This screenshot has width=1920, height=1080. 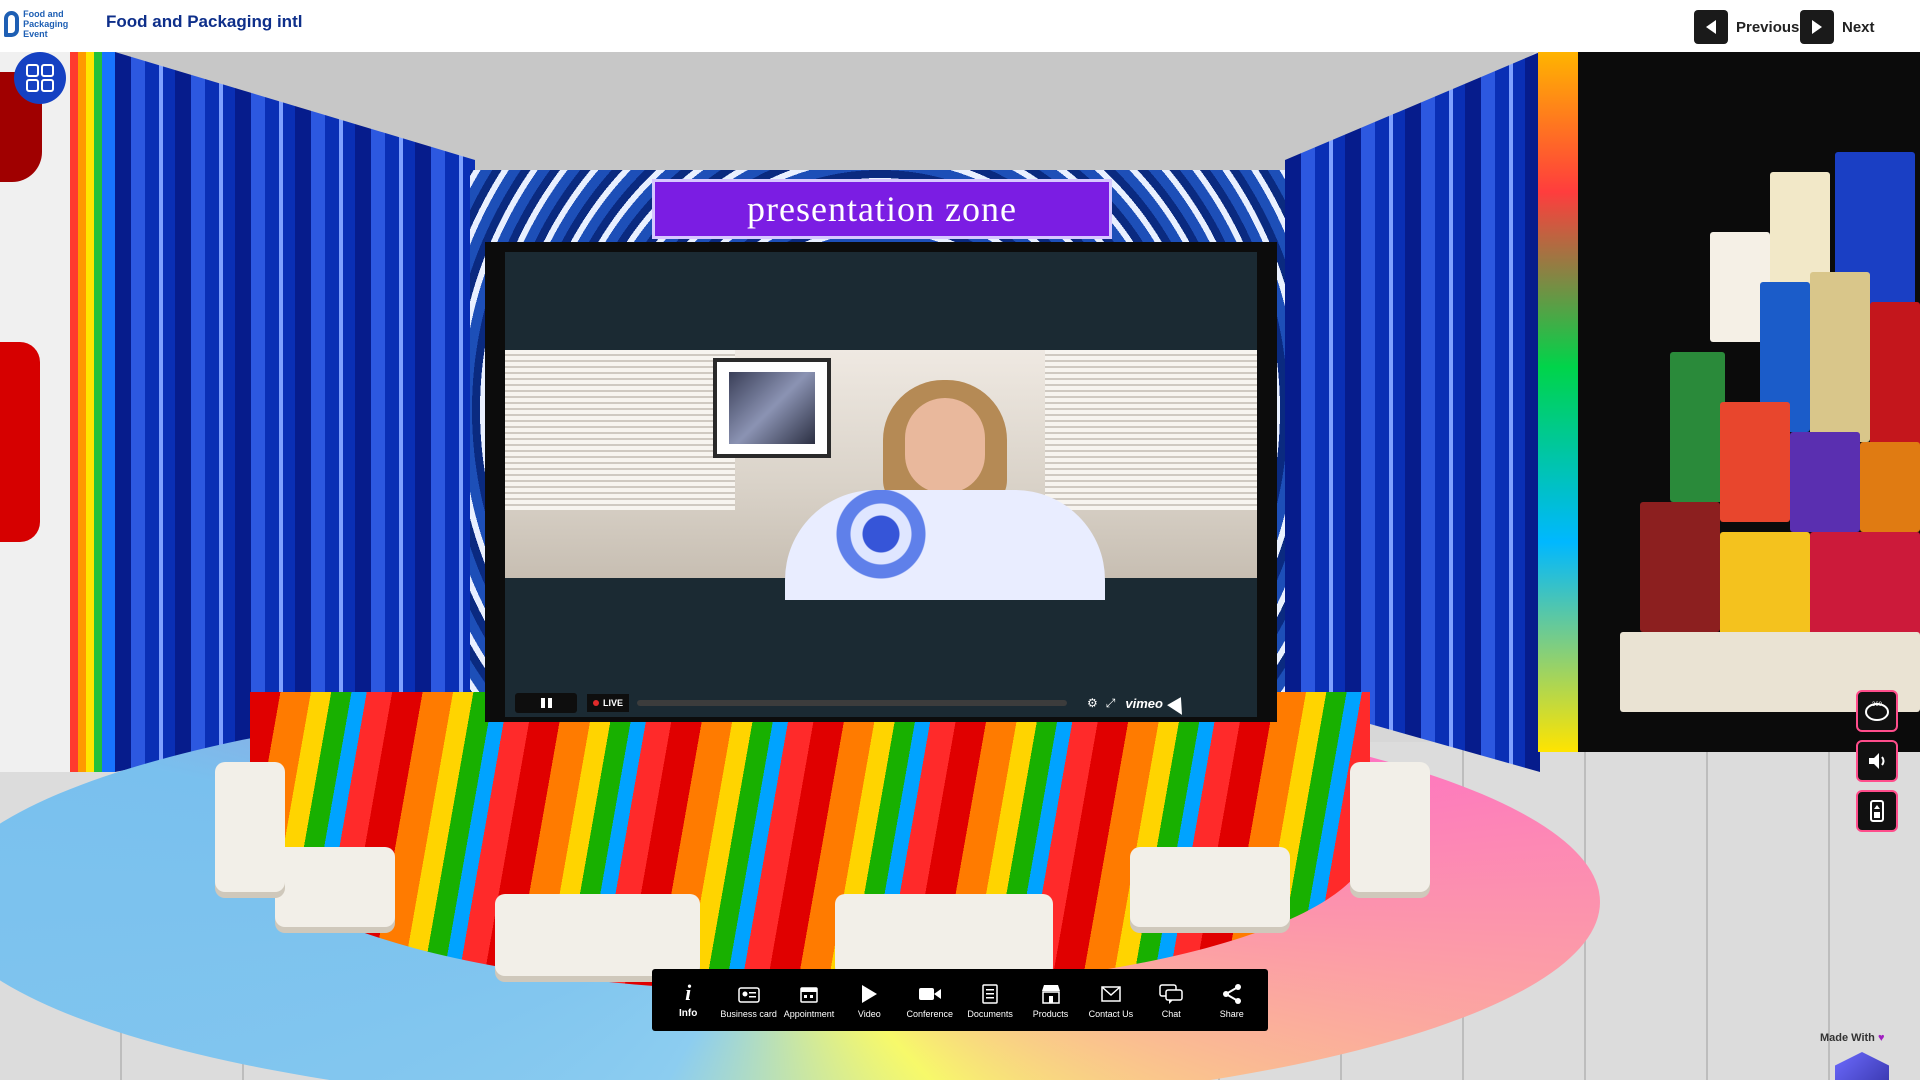 What do you see at coordinates (1877, 705) in the screenshot?
I see `svg-text: 360` at bounding box center [1877, 705].